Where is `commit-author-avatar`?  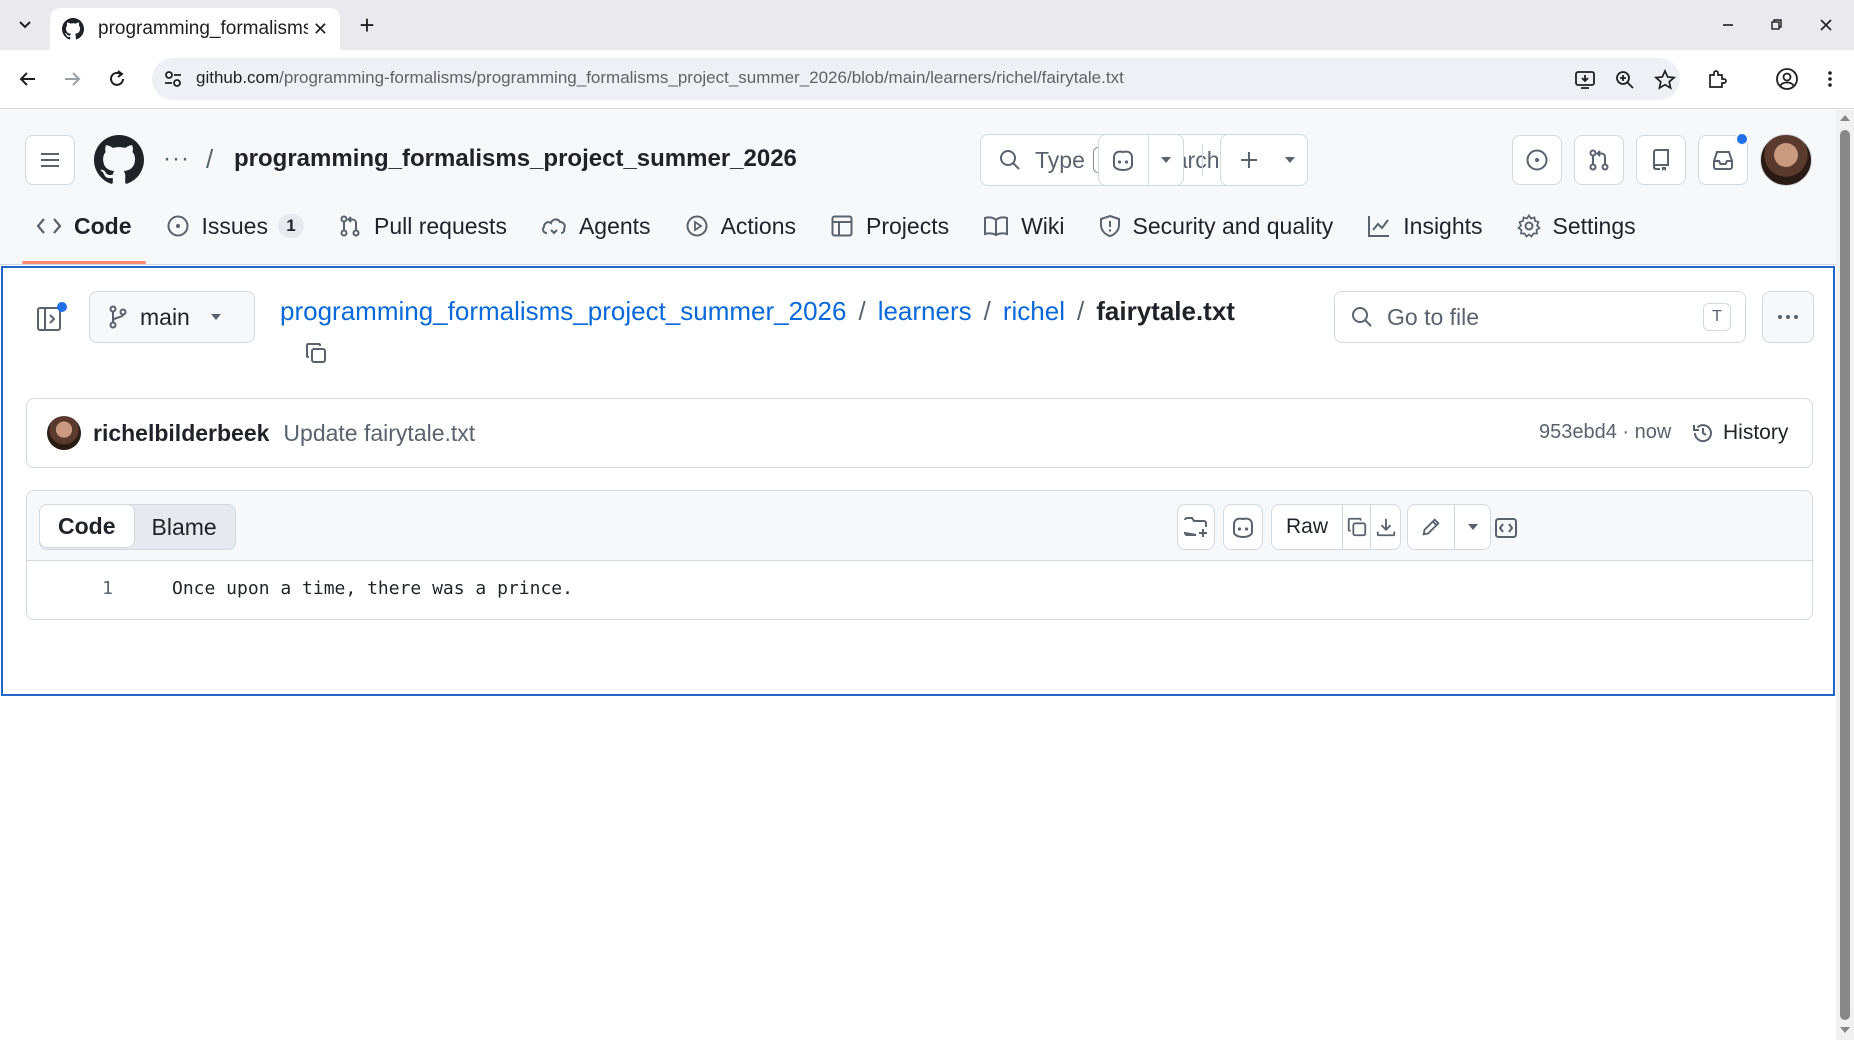 commit-author-avatar is located at coordinates (64, 433).